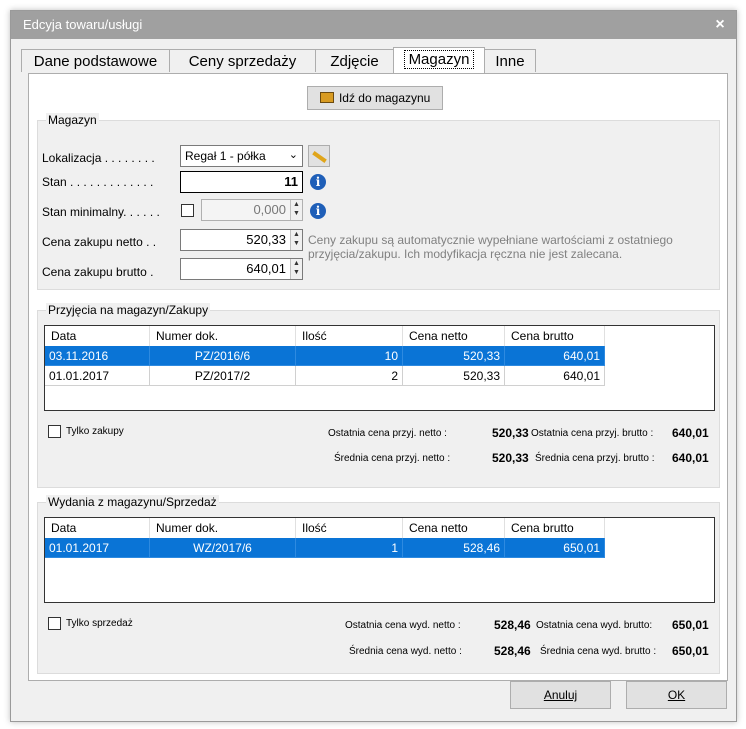 The image size is (746, 729). What do you see at coordinates (690, 433) in the screenshot?
I see `ost-brutto-value: 640,01` at bounding box center [690, 433].